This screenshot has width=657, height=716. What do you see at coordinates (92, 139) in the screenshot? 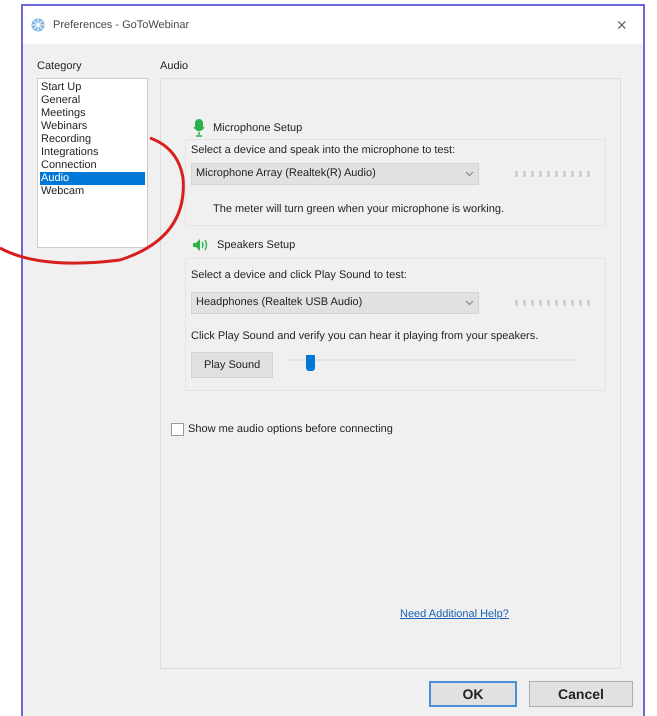
I see `category-item: Recording` at bounding box center [92, 139].